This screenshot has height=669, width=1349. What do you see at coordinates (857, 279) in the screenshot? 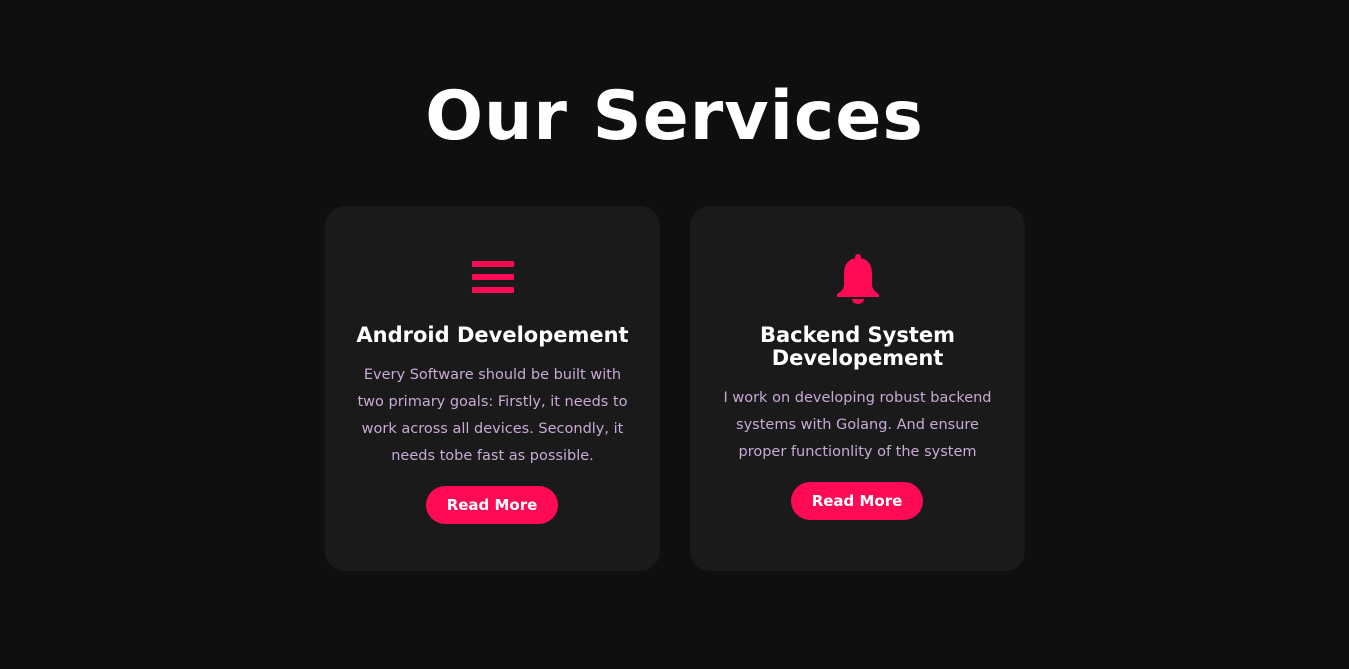
I see `bell-icon` at bounding box center [857, 279].